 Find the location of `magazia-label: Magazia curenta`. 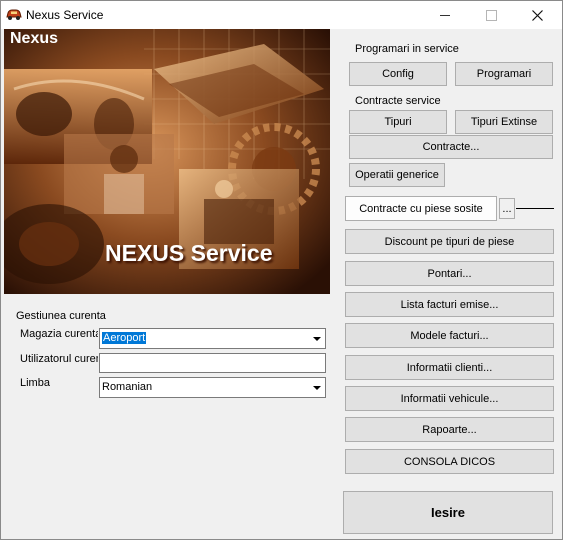

magazia-label: Magazia curenta is located at coordinates (59, 334).